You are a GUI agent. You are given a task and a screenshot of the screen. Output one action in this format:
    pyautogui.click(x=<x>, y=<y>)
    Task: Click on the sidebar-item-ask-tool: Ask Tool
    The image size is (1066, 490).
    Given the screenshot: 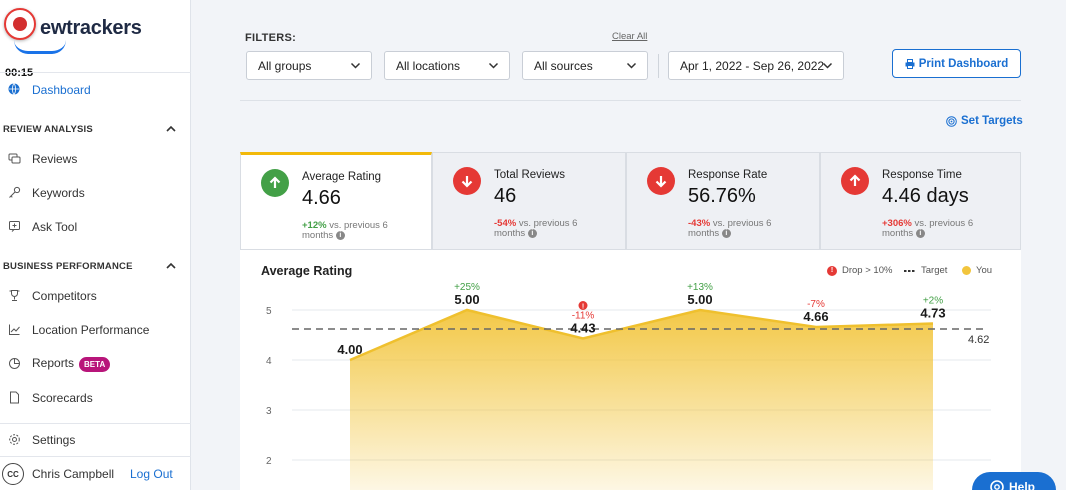 What is the action you would take?
    pyautogui.click(x=95, y=227)
    